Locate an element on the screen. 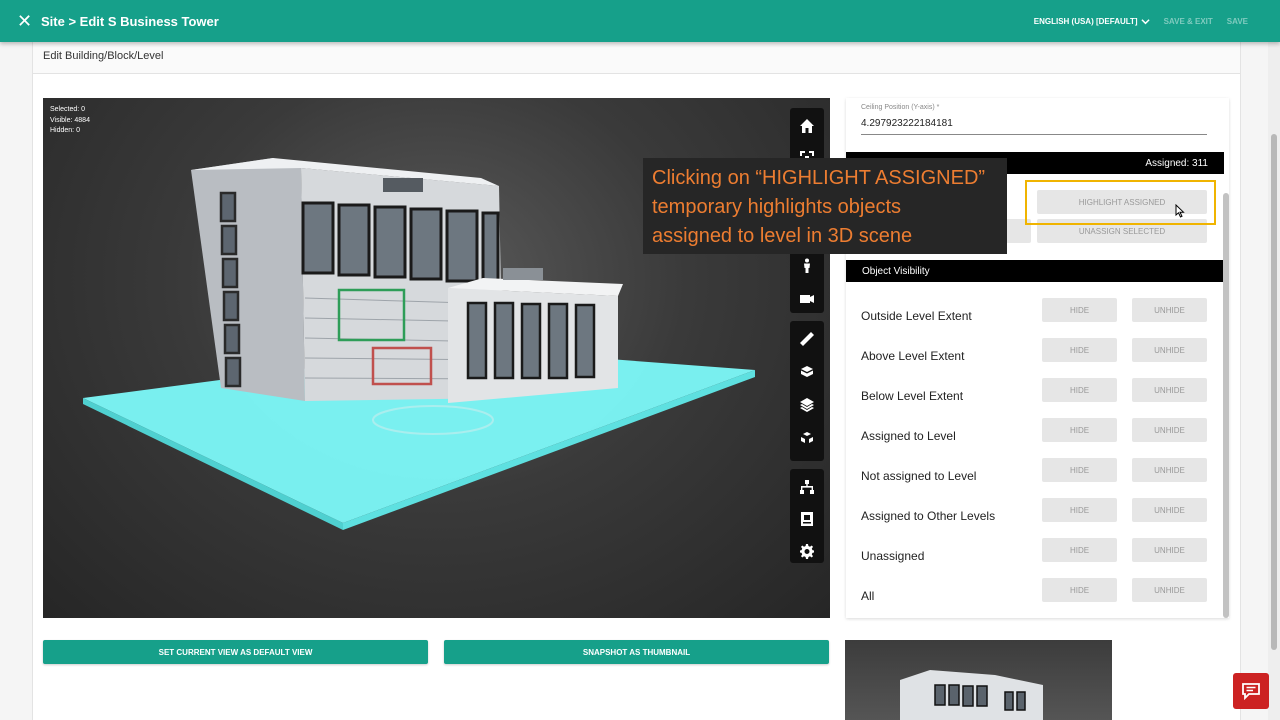 This screenshot has width=1280, height=720. callout-line-2: temporary highlights objects is located at coordinates (777, 207).